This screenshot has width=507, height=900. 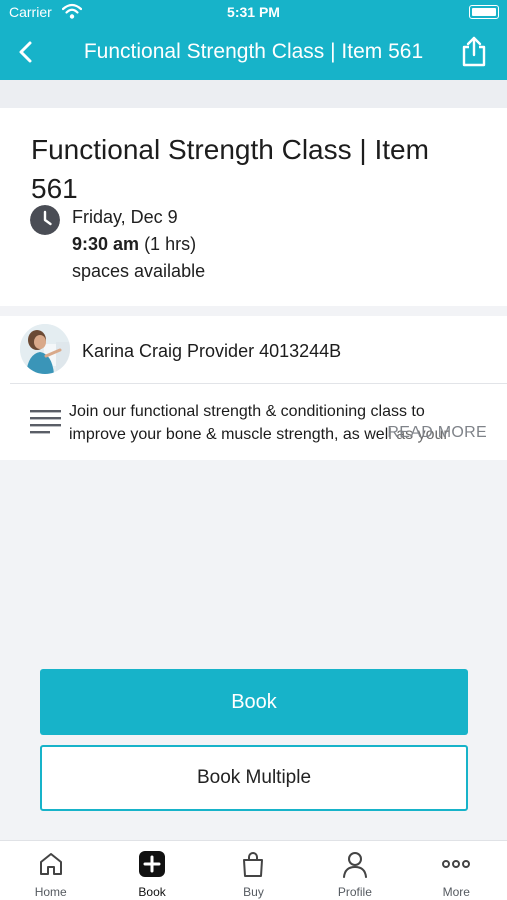 What do you see at coordinates (45, 422) in the screenshot?
I see `description-lines-icon` at bounding box center [45, 422].